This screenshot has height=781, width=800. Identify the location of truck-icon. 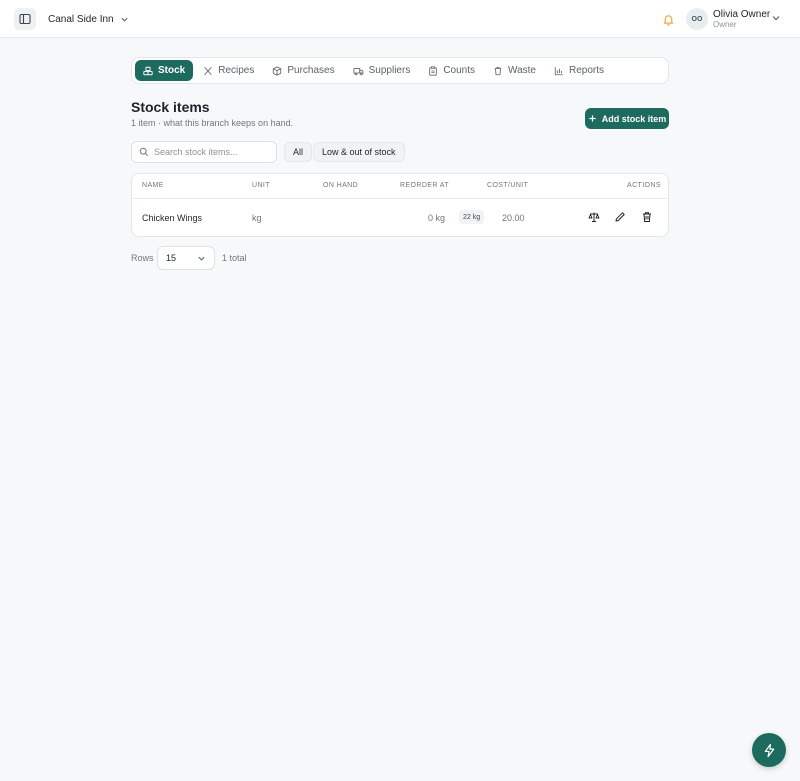
(358, 71).